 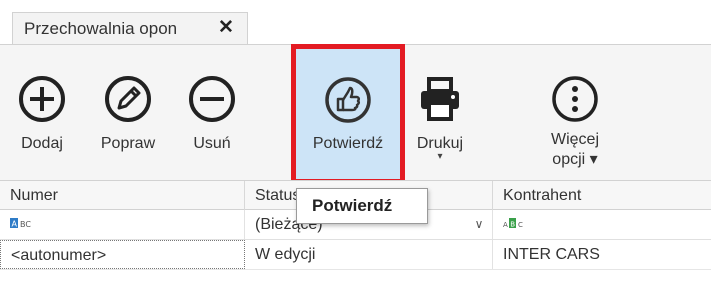 What do you see at coordinates (440, 156) in the screenshot?
I see `chevron-down-icon: ▾` at bounding box center [440, 156].